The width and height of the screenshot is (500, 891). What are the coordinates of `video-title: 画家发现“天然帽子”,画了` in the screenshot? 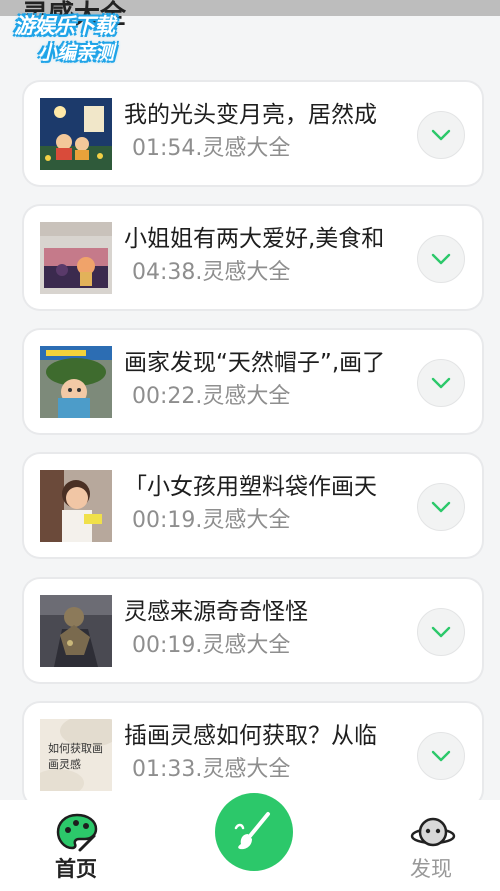 It's located at (266, 363).